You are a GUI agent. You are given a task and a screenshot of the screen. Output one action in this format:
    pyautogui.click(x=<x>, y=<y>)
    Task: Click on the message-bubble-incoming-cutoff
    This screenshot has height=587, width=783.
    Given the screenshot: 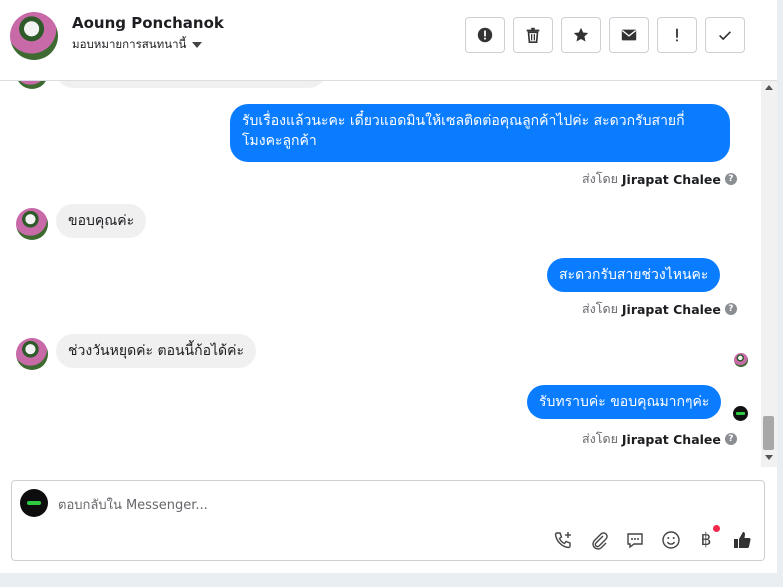 What is the action you would take?
    pyautogui.click(x=191, y=84)
    